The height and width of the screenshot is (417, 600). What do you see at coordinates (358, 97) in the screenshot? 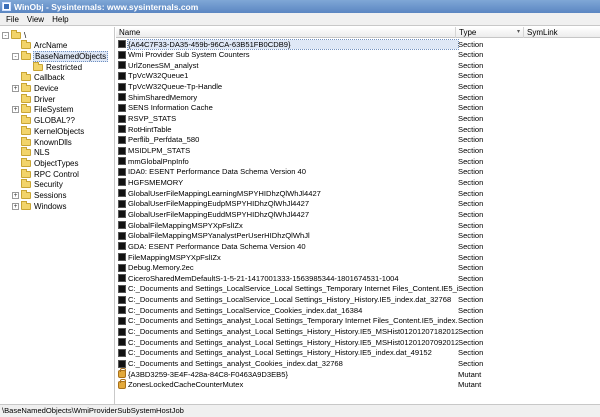
I see `object-row: ShimSharedMemory Section` at bounding box center [358, 97].